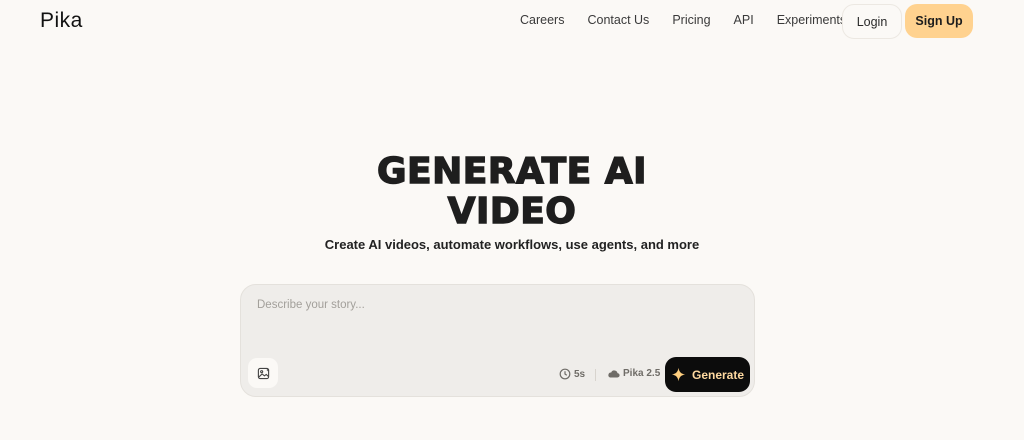 Image resolution: width=1024 pixels, height=440 pixels. What do you see at coordinates (497, 324) in the screenshot?
I see `story-prompt-input` at bounding box center [497, 324].